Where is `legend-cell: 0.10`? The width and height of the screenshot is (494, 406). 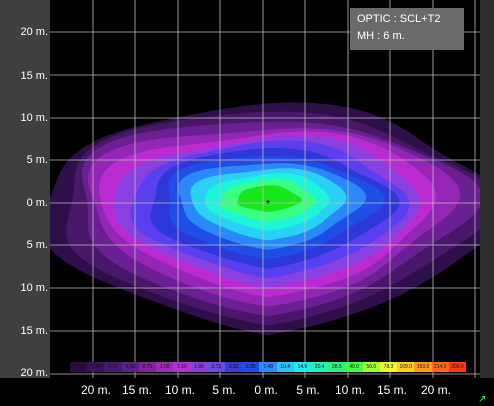 legend-cell: 0.10 is located at coordinates (79, 367).